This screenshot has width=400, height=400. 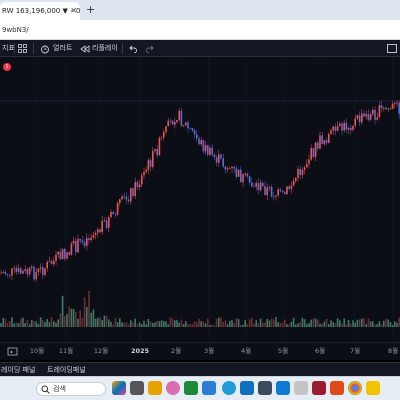 I want to click on browser-tab: RW 163,196,000 ▼ −0.1... ×, so click(x=40, y=11).